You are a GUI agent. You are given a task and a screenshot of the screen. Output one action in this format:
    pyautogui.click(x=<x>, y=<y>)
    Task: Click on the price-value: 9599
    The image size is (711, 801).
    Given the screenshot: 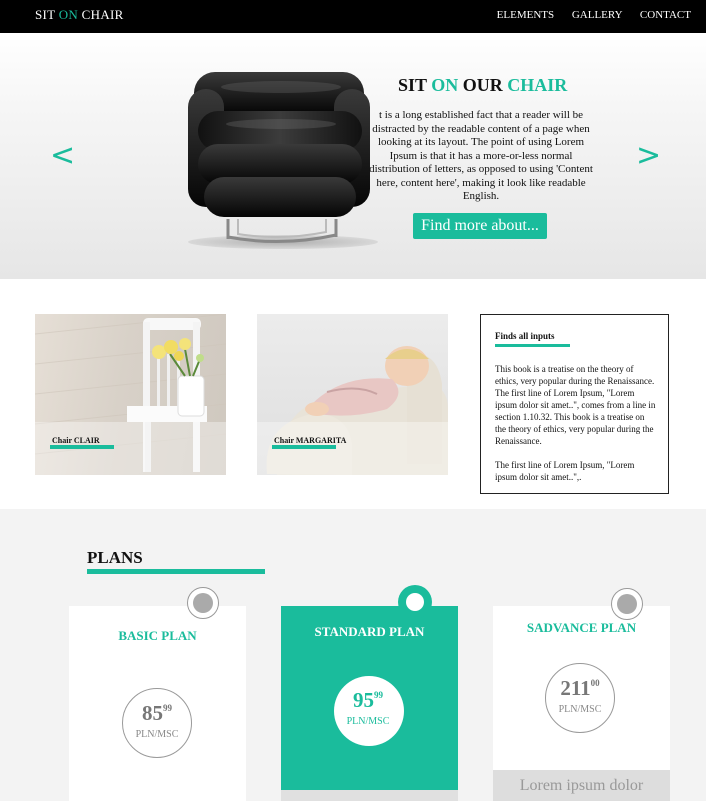 What is the action you would take?
    pyautogui.click(x=368, y=700)
    